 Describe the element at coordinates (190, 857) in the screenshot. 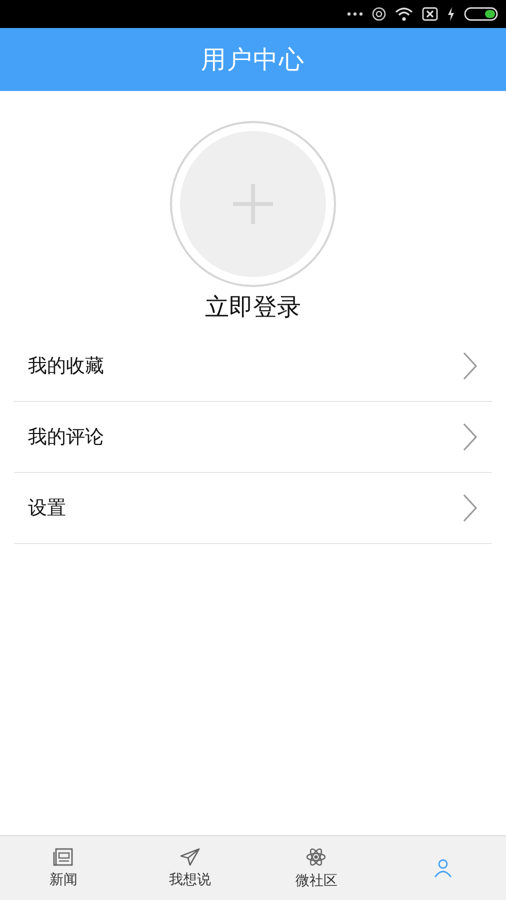

I see `paper-plane-icon` at that location.